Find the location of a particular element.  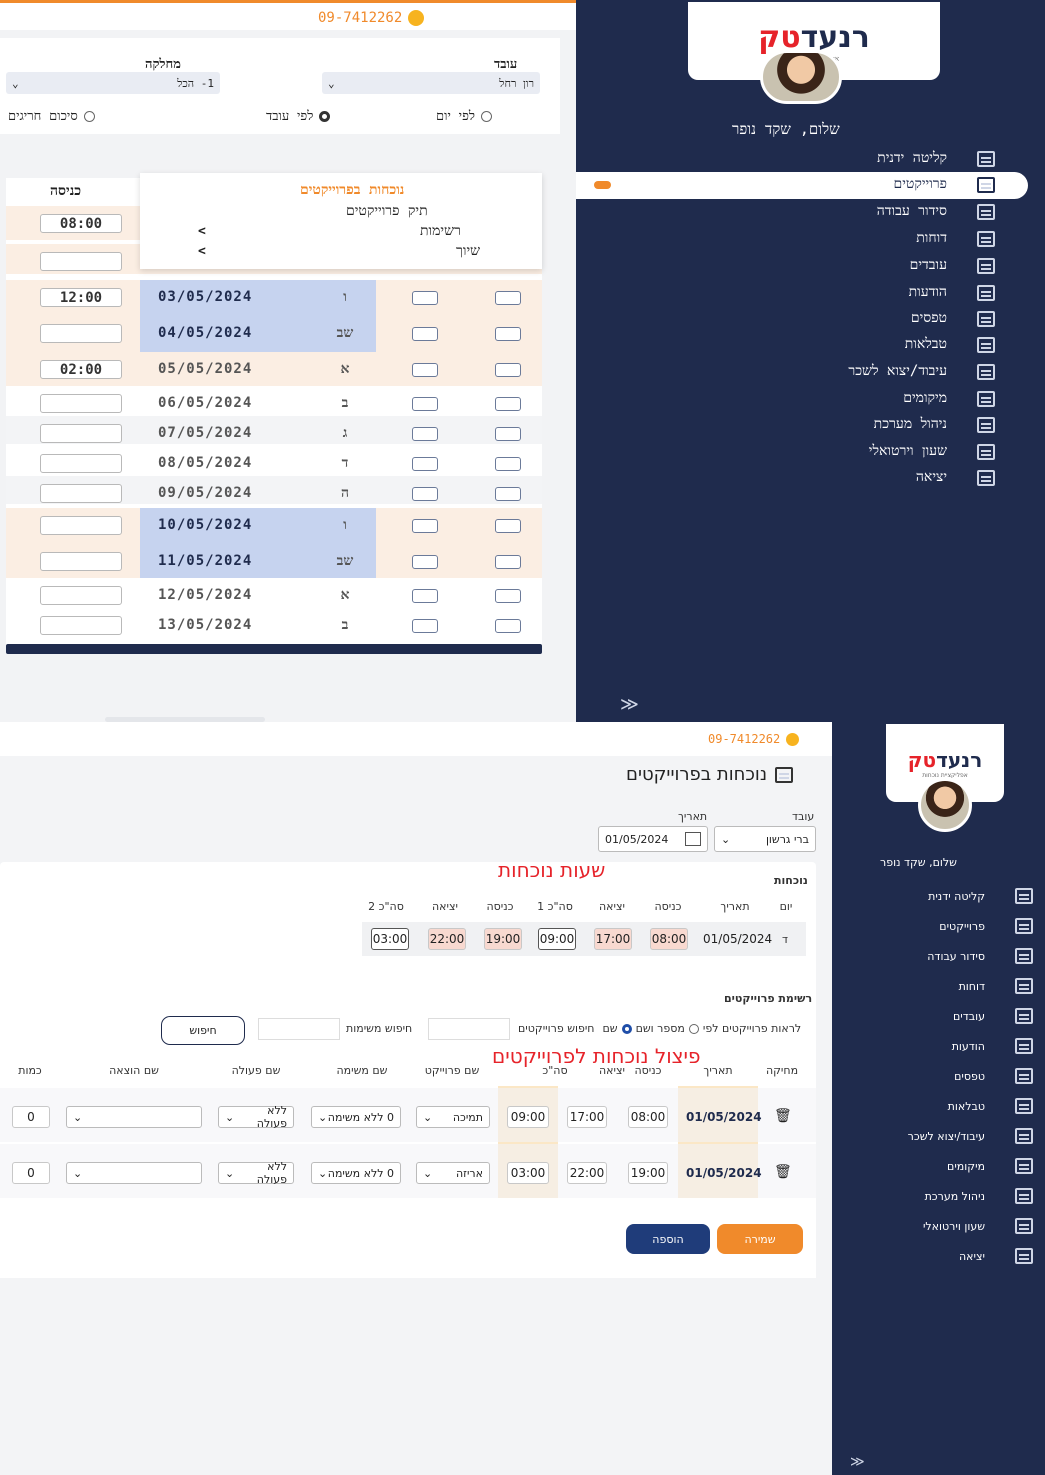

radio-exceptions: סיכום חריגים is located at coordinates (51, 116).